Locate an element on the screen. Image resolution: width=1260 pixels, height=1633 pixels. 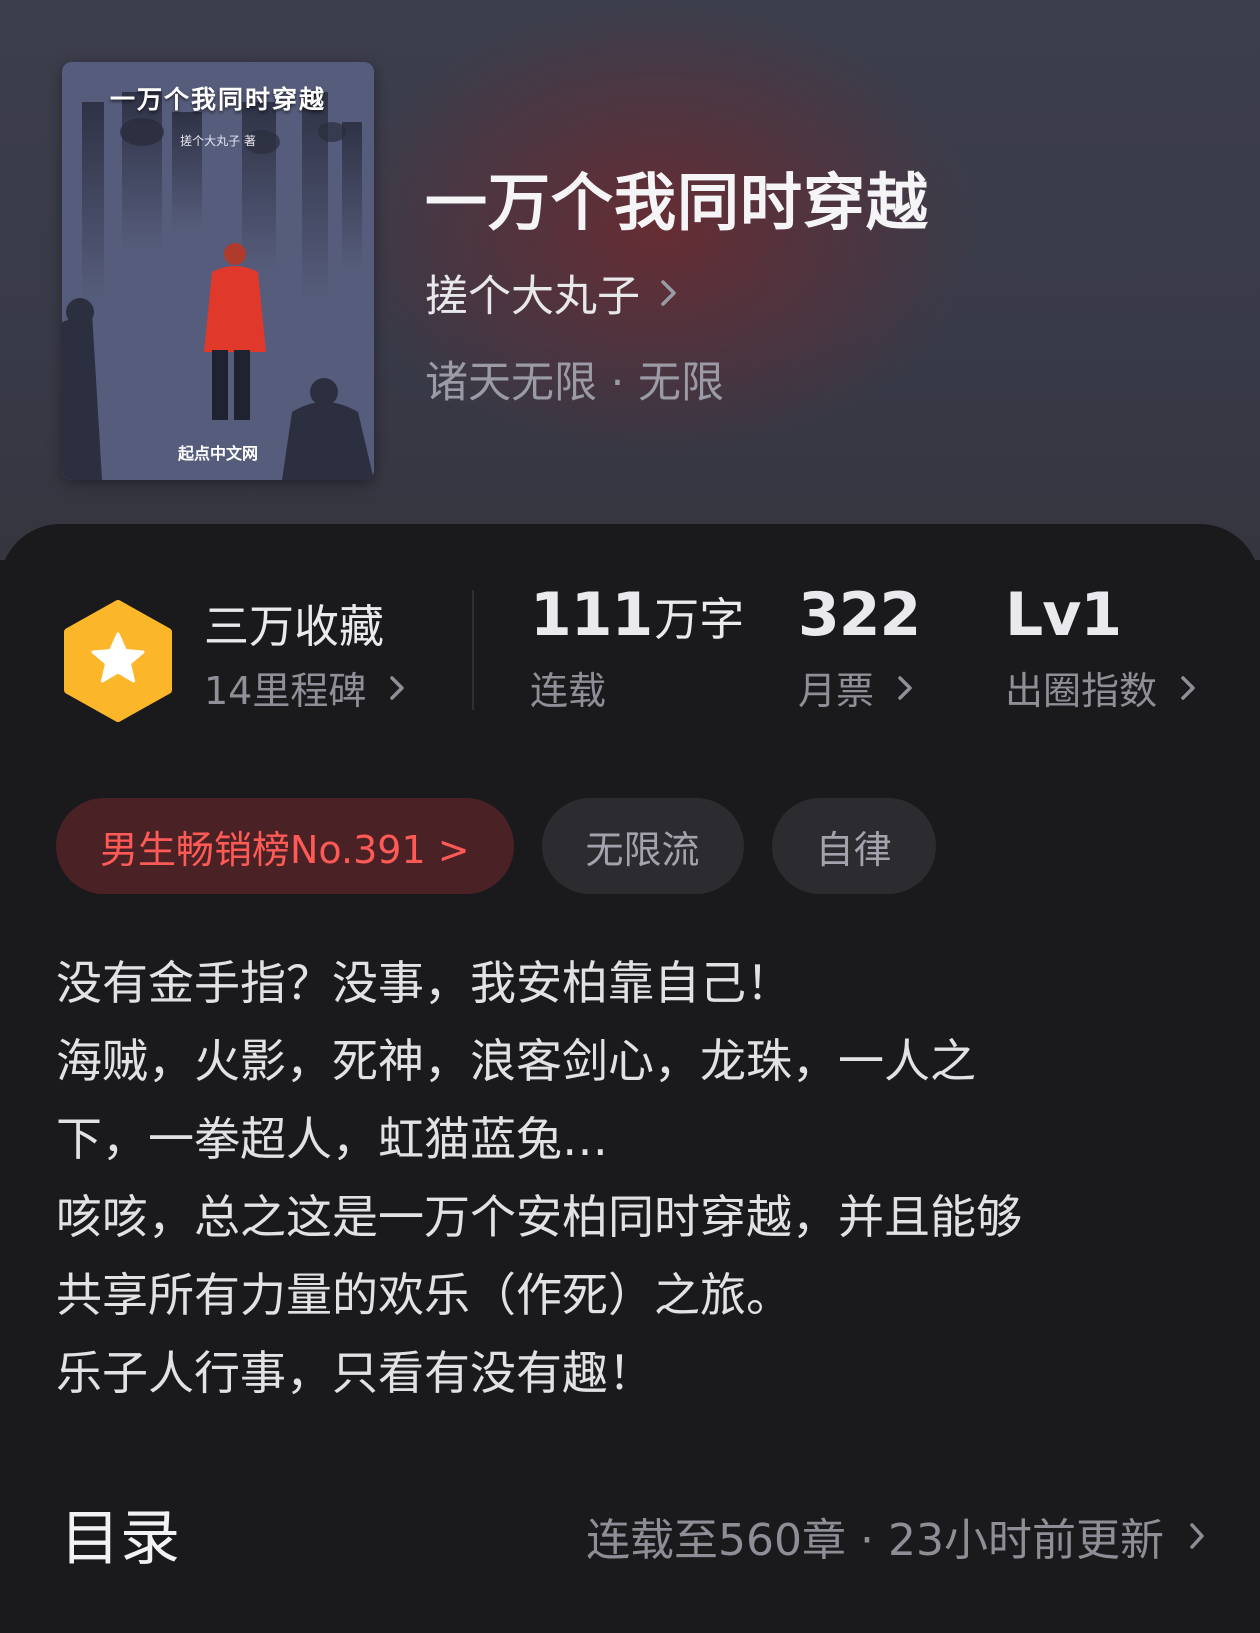
monthly-votes-label: 月票 is located at coordinates (836, 691).